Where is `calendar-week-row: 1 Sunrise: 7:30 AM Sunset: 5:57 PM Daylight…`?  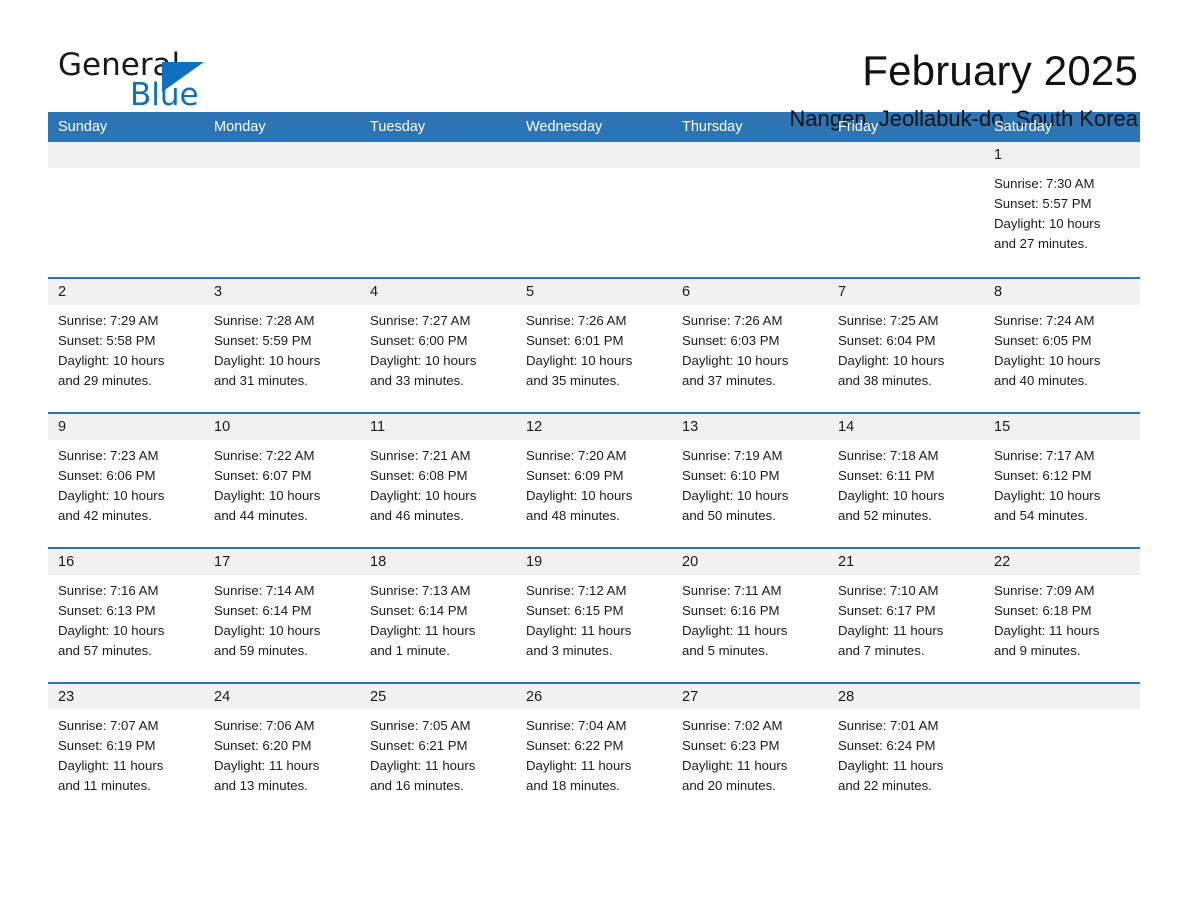 calendar-week-row: 1 Sunrise: 7:30 AM Sunset: 5:57 PM Daylight… is located at coordinates (594, 209).